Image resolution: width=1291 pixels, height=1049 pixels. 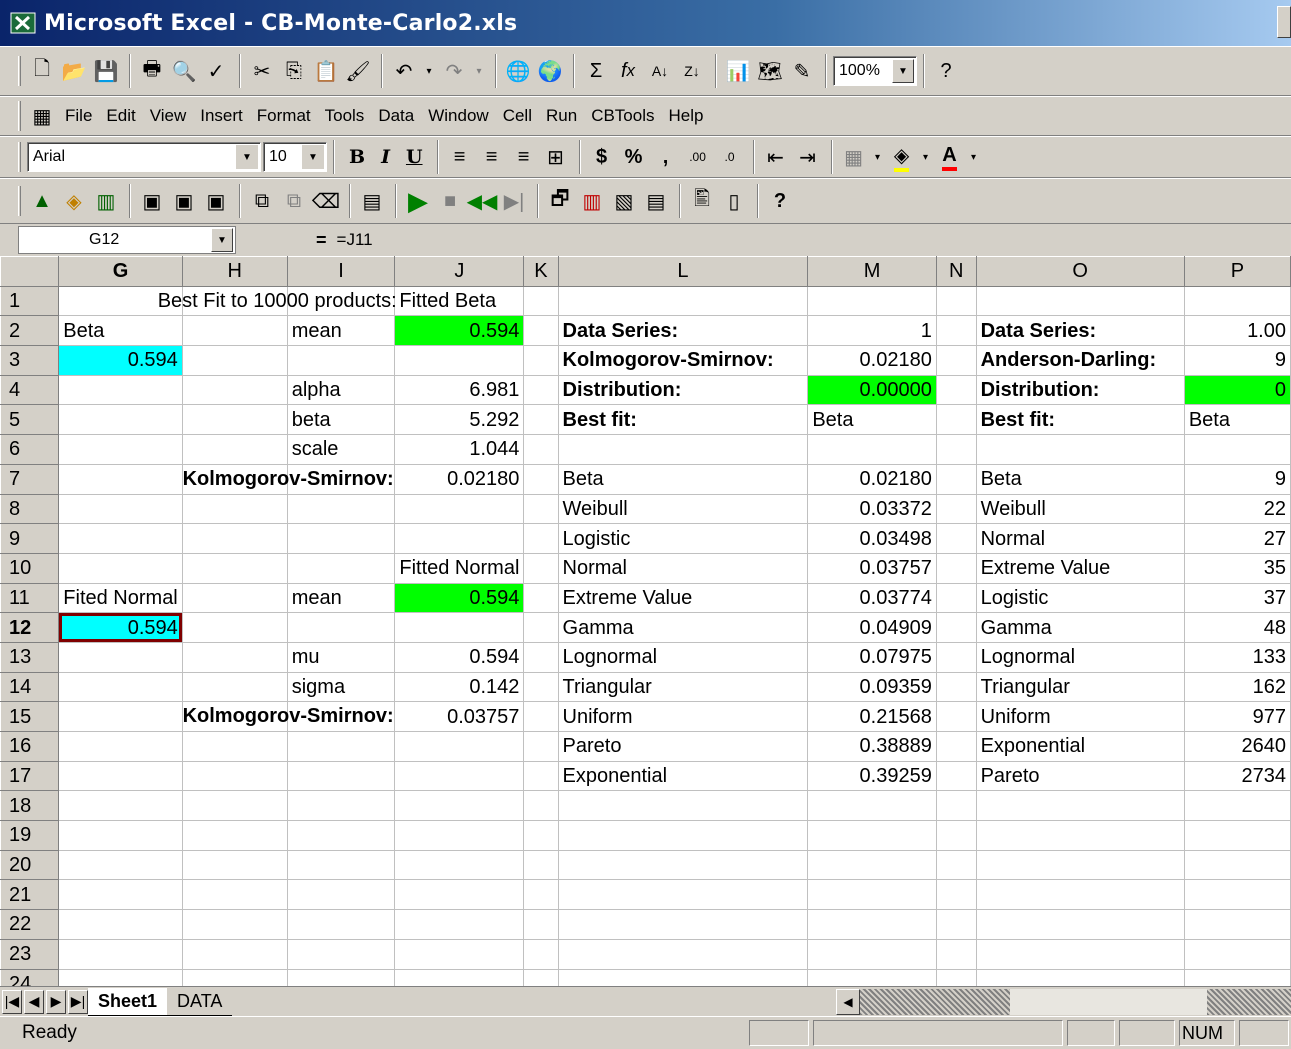 I want to click on cell-k12, so click(x=541, y=627).